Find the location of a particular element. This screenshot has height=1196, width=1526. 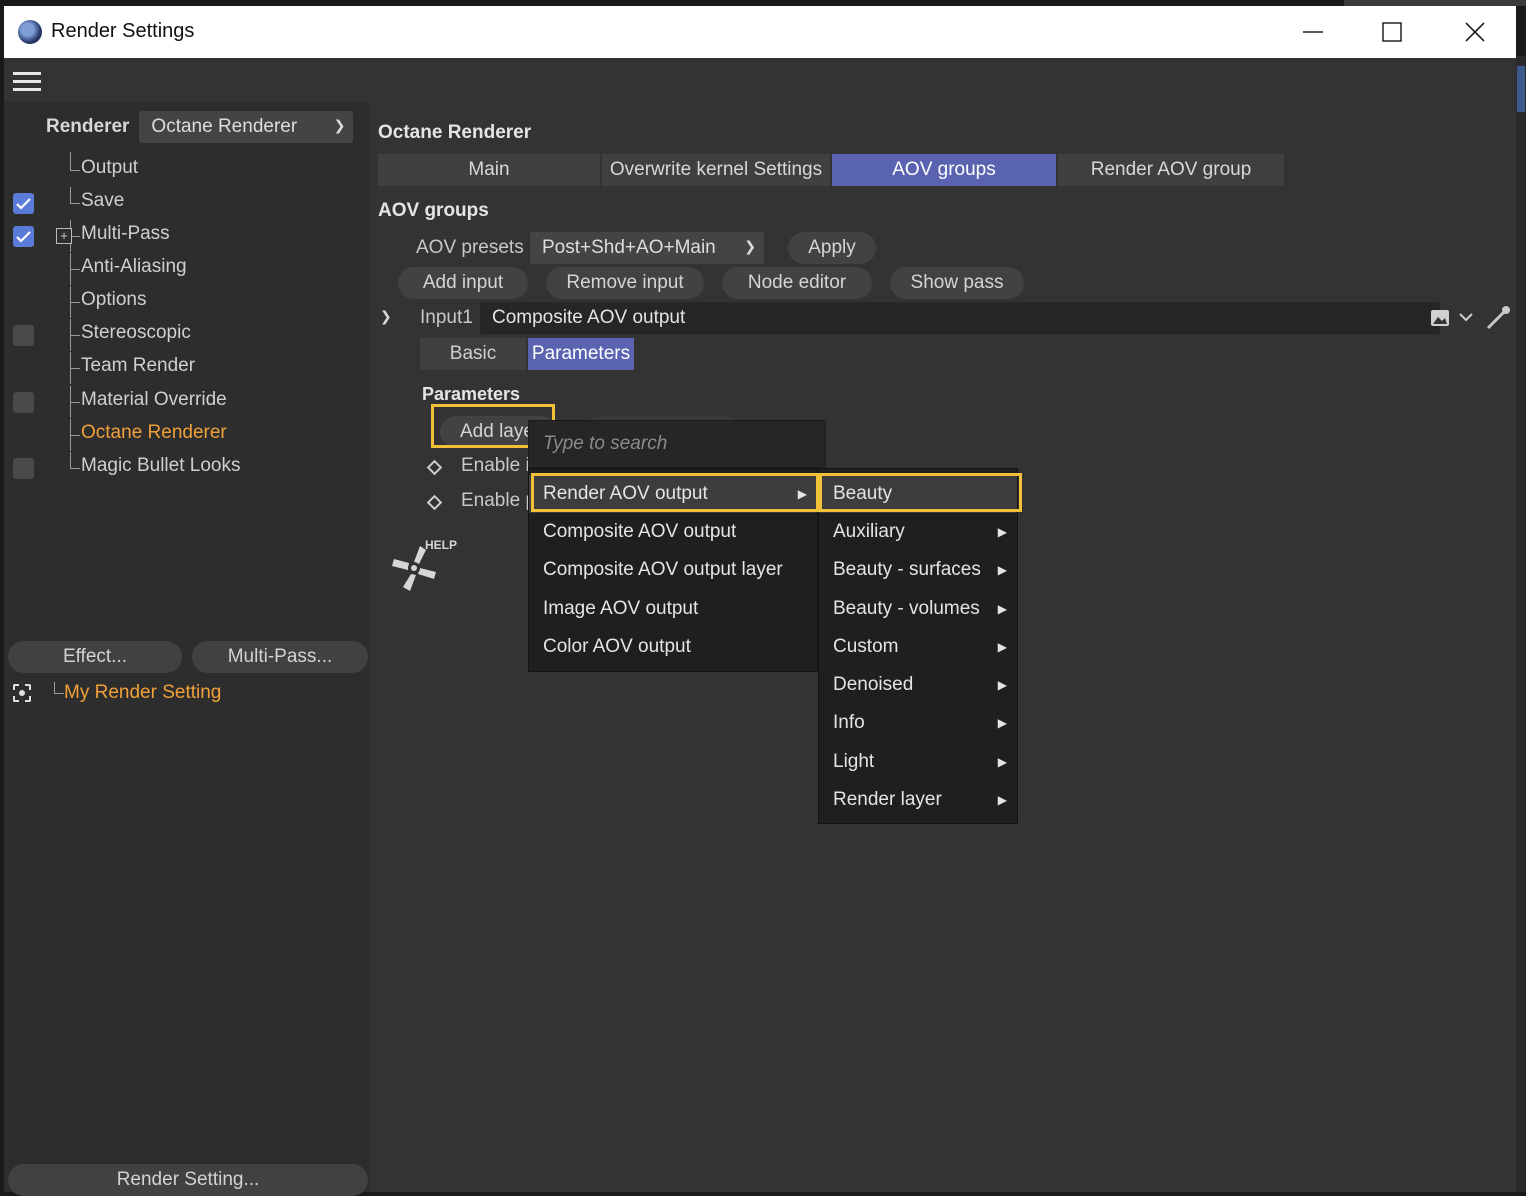

show-pass-button: Show pass is located at coordinates (957, 283).